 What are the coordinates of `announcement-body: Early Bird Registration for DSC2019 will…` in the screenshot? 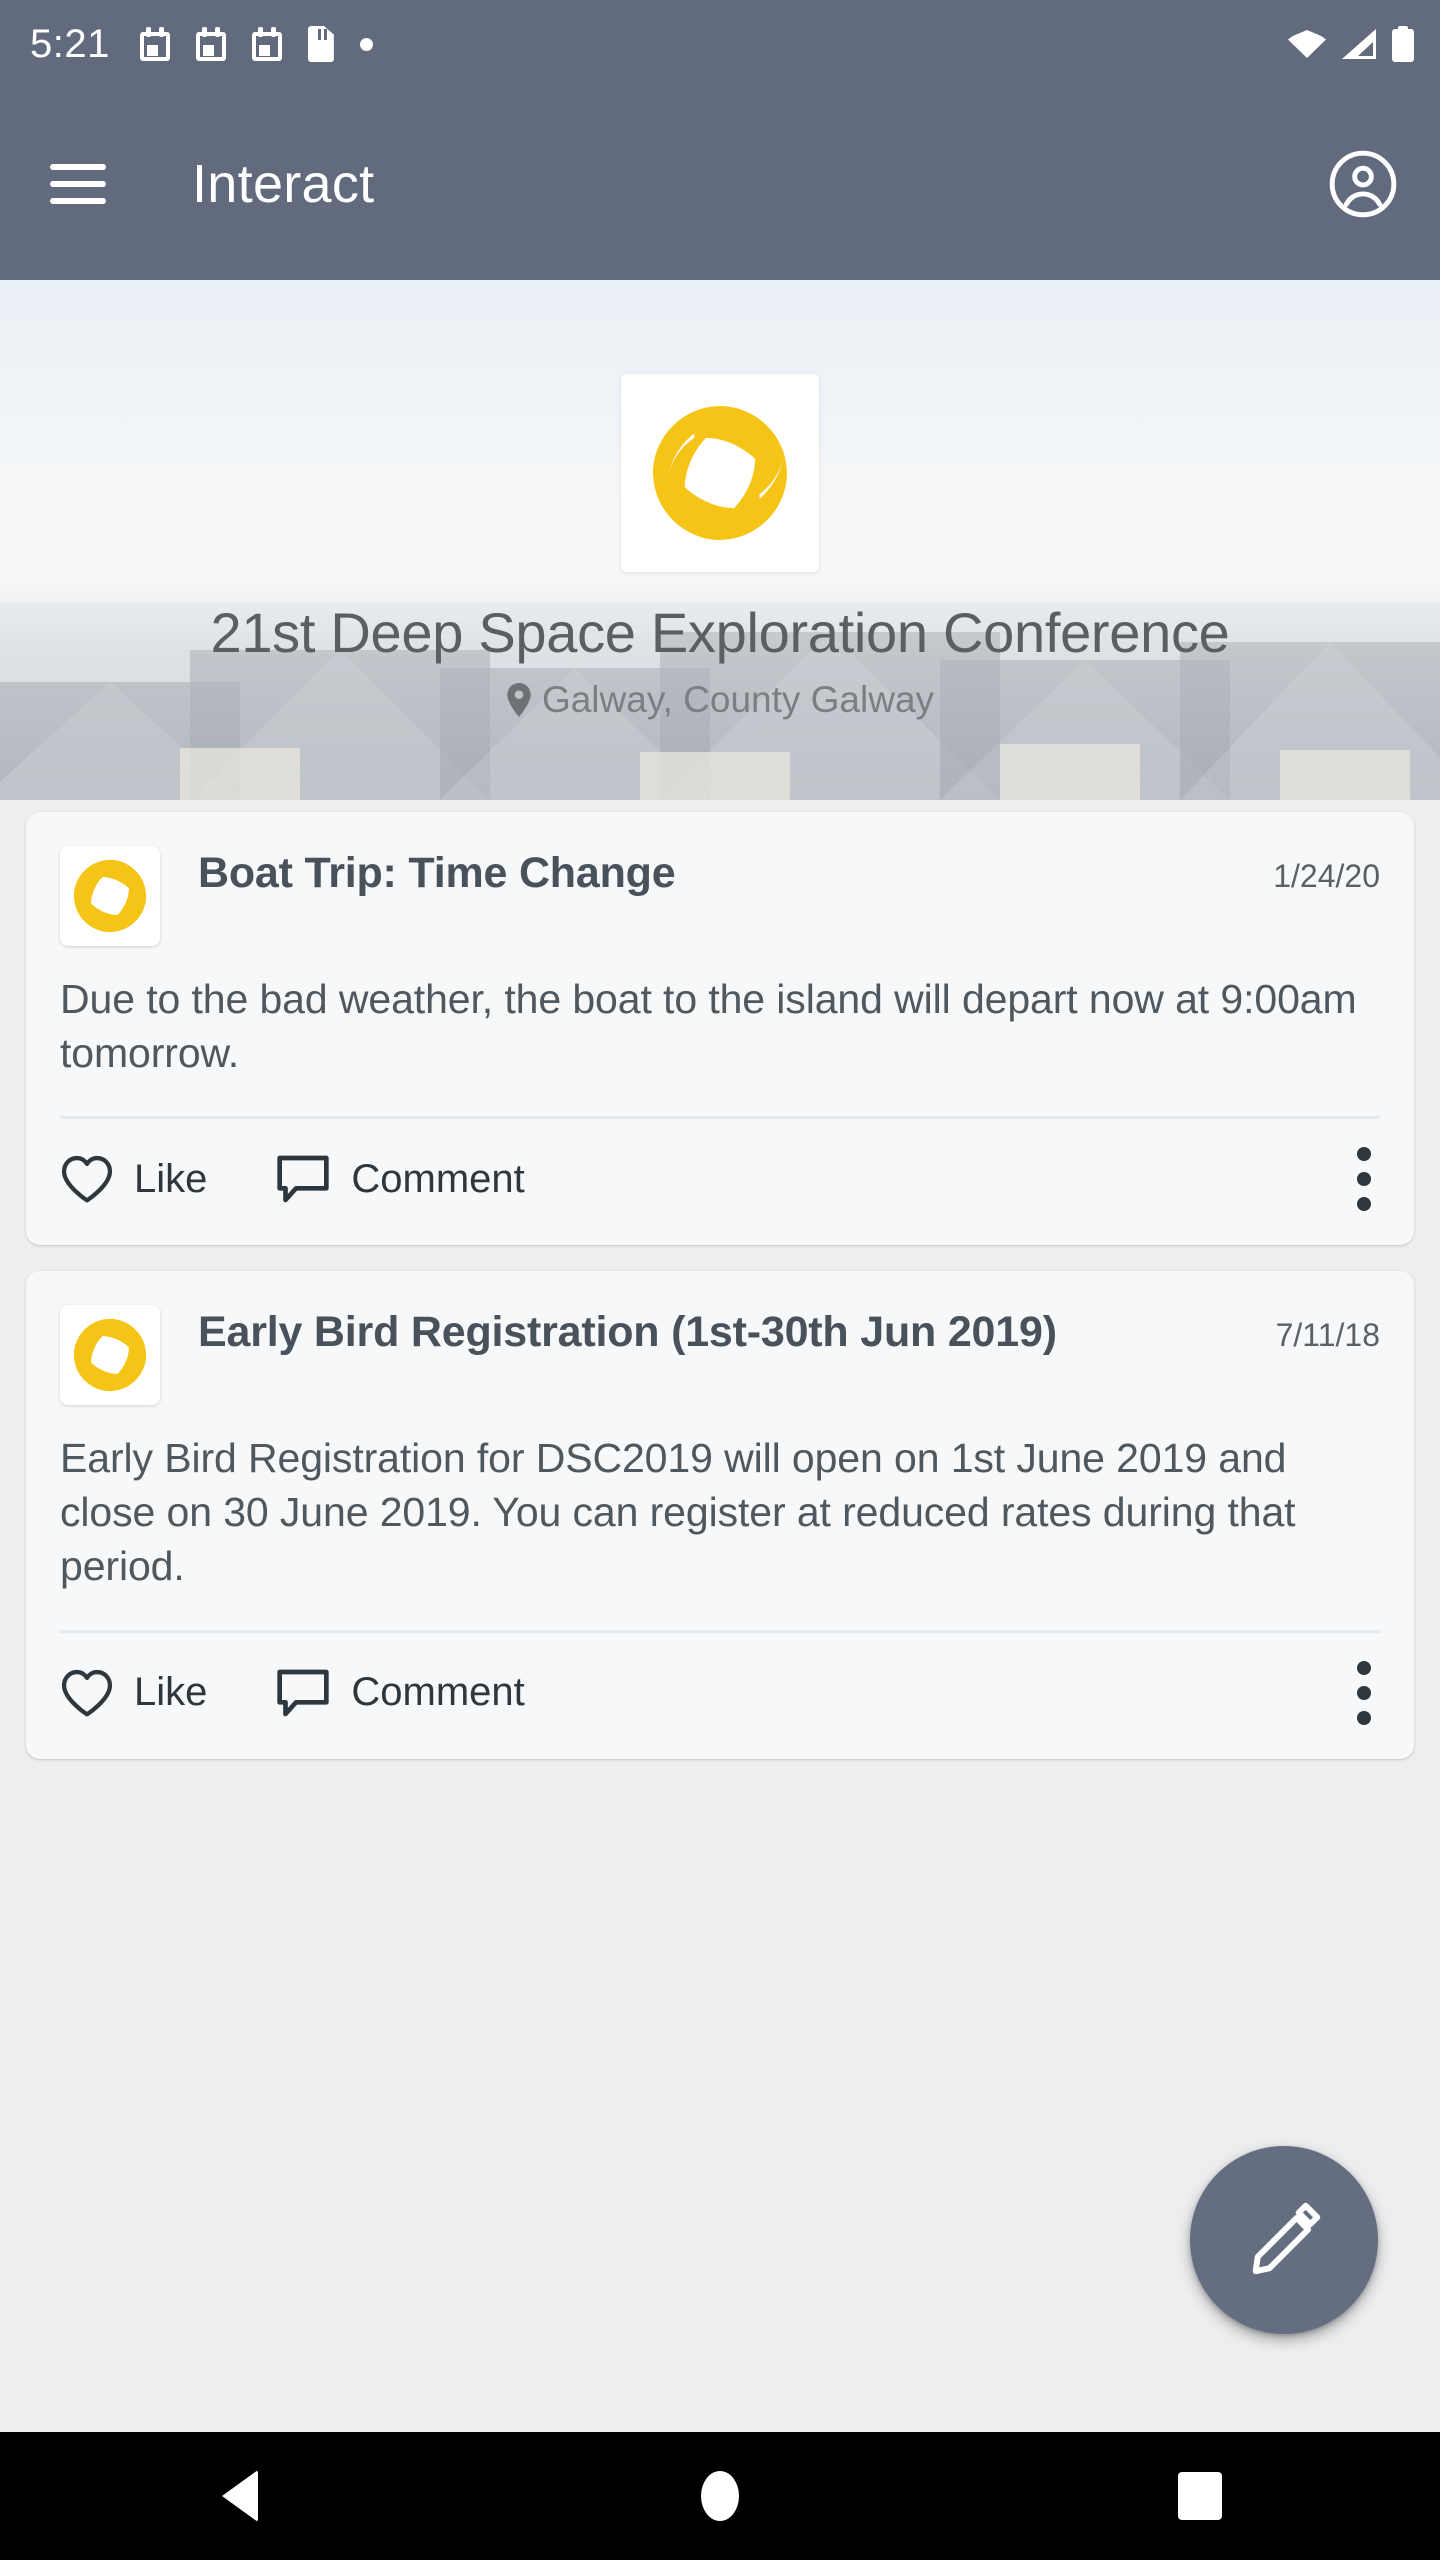 It's located at (678, 1512).